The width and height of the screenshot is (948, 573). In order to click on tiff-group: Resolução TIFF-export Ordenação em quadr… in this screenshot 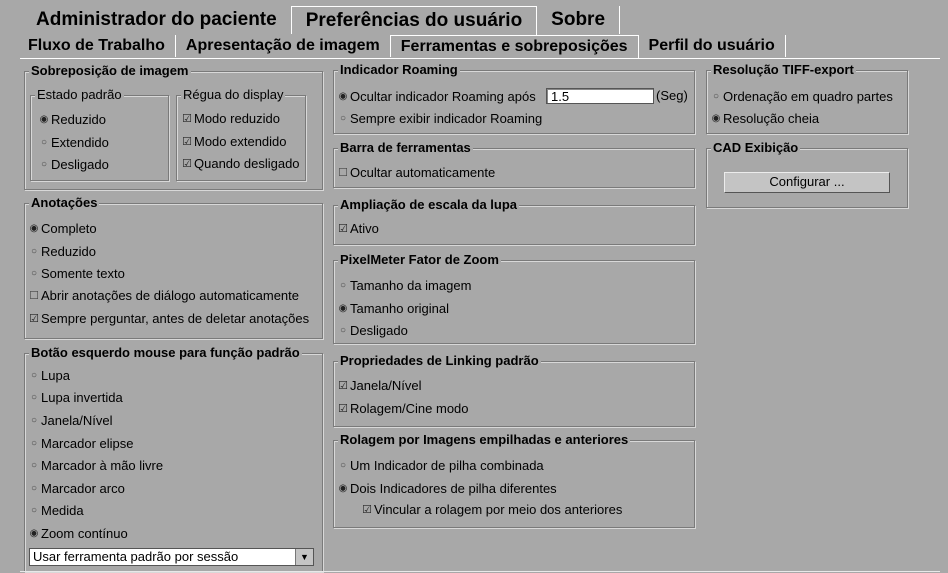, I will do `click(807, 98)`.